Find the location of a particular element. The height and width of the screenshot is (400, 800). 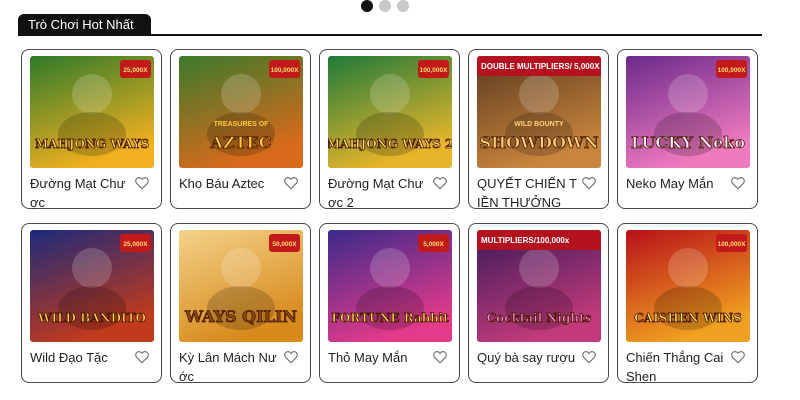

game-name-row: Neko May Mắn is located at coordinates (688, 183).